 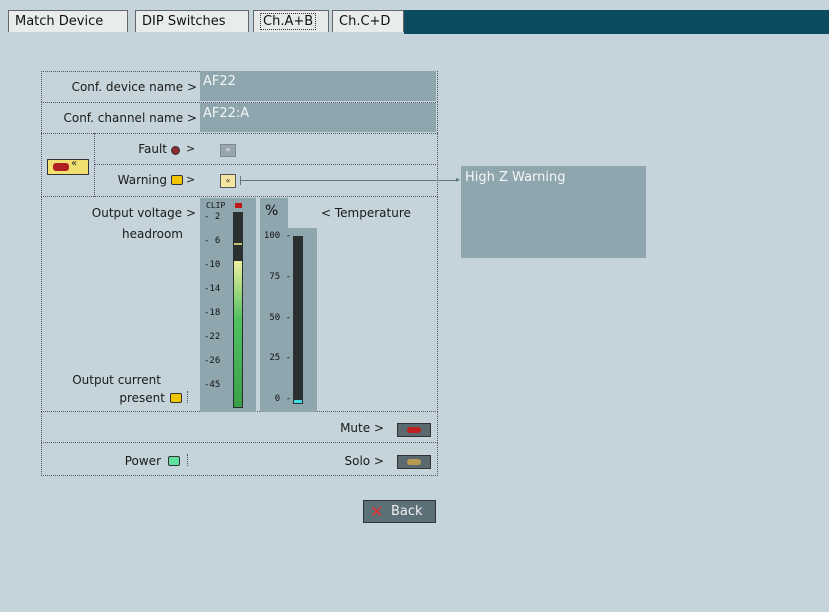 I want to click on solo-button, so click(x=414, y=462).